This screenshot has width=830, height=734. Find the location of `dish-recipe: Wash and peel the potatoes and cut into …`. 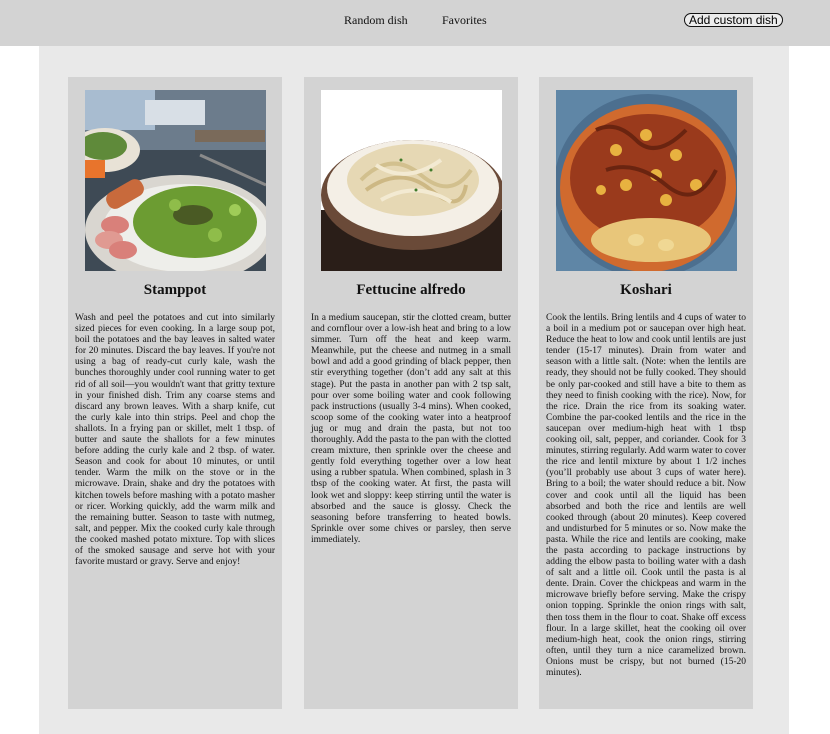

dish-recipe: Wash and peel the potatoes and cut into … is located at coordinates (175, 440).